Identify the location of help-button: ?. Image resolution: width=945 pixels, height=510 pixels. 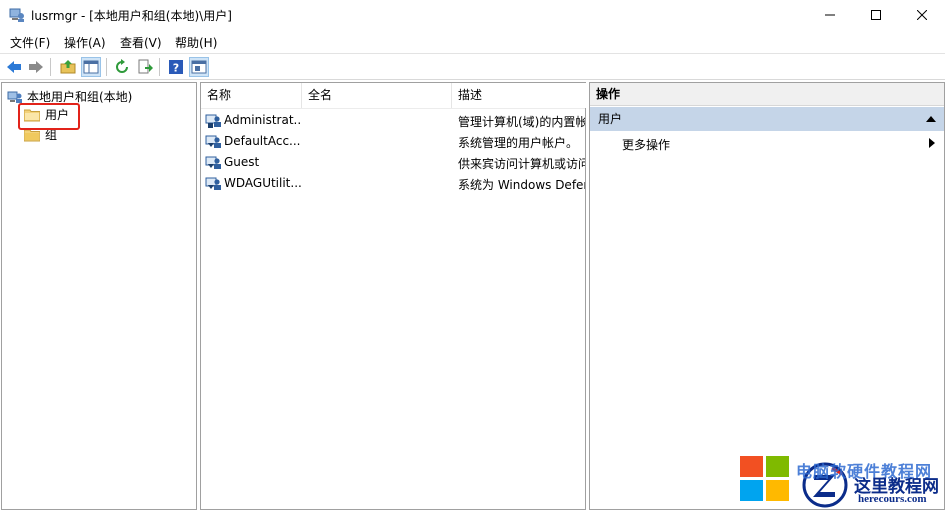
(176, 67).